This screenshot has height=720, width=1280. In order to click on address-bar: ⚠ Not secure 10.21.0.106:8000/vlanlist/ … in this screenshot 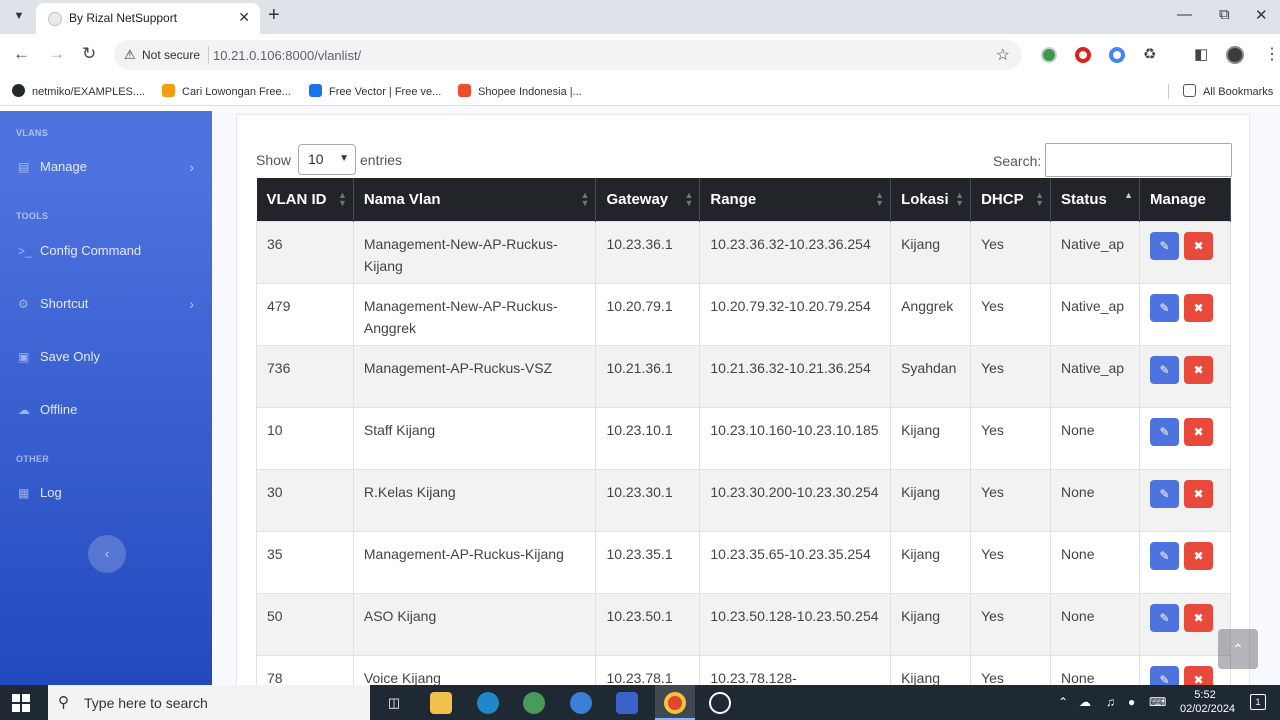, I will do `click(568, 55)`.